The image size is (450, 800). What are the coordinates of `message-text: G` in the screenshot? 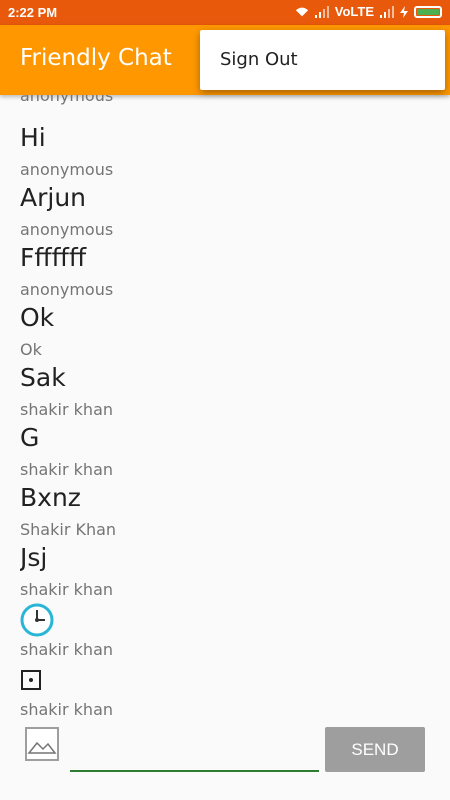 It's located at (30, 437).